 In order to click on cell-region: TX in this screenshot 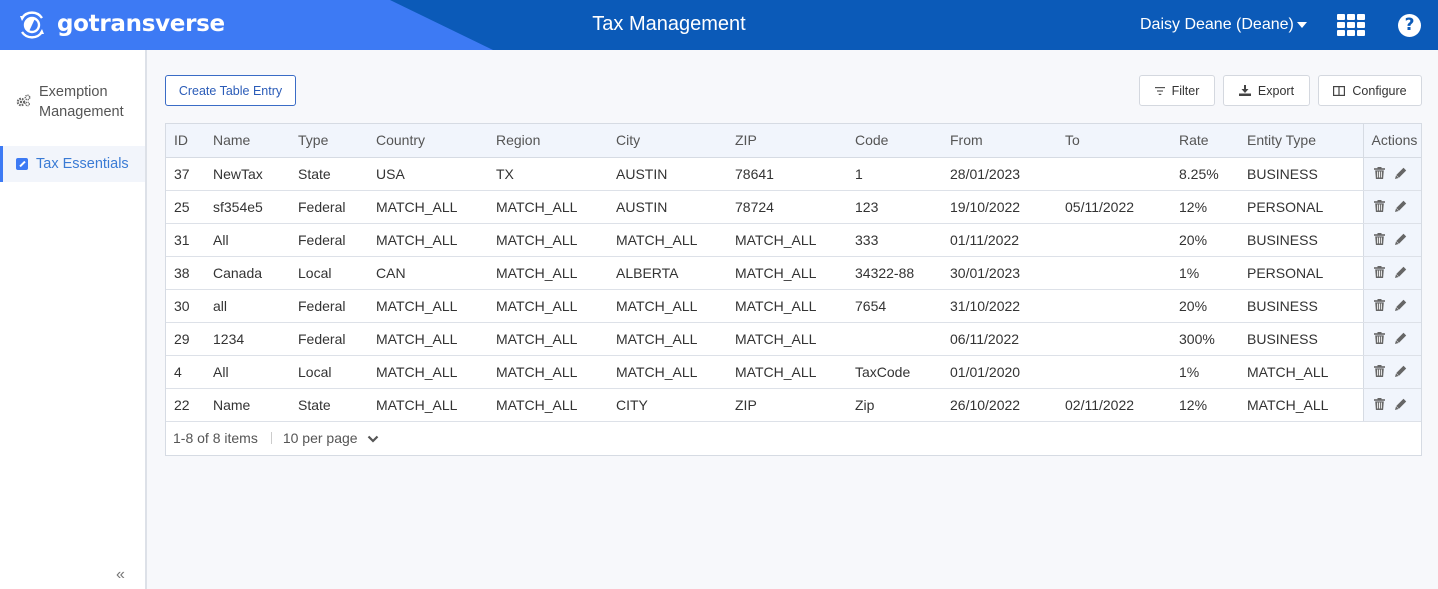, I will do `click(548, 174)`.